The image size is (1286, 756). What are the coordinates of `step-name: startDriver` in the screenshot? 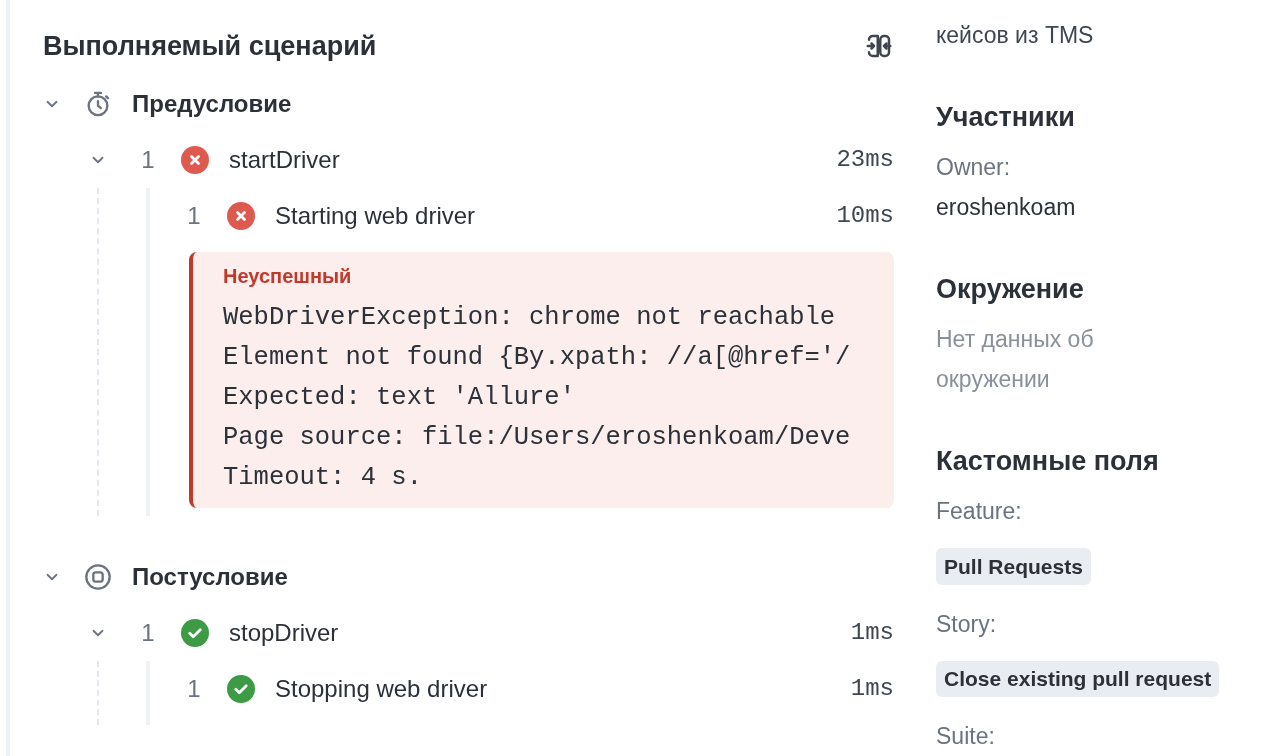 It's located at (285, 160).